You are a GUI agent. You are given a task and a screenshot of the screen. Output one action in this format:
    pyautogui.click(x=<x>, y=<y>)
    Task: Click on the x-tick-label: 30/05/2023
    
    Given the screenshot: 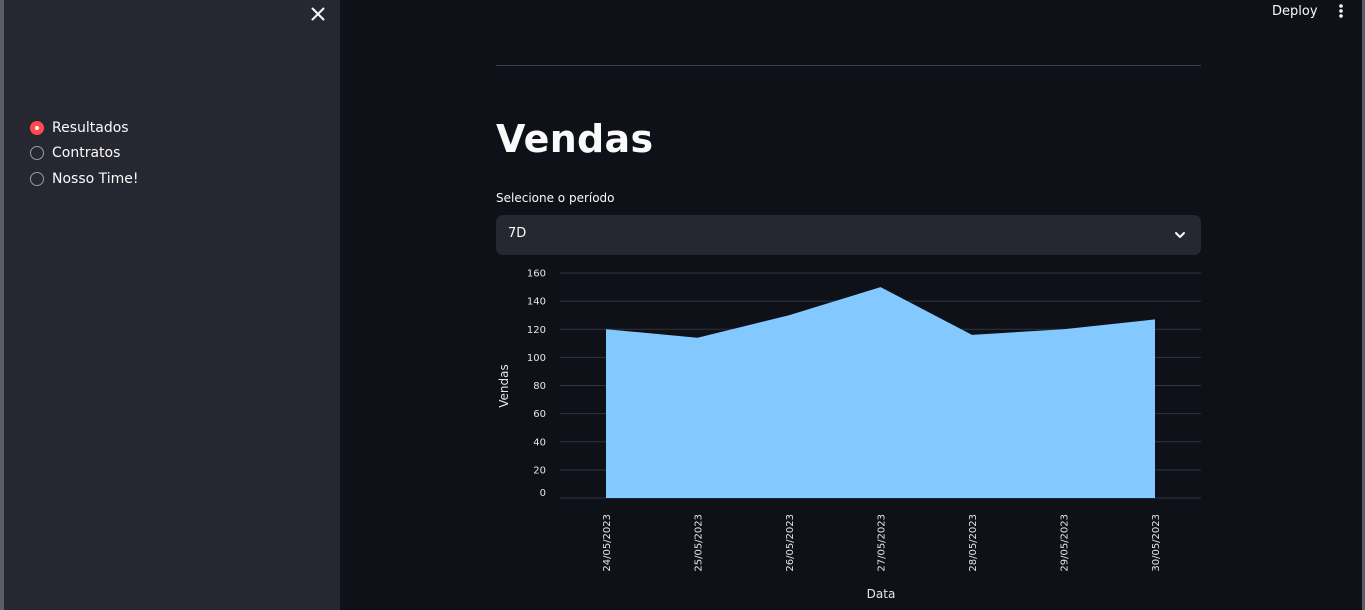 What is the action you would take?
    pyautogui.click(x=1156, y=543)
    